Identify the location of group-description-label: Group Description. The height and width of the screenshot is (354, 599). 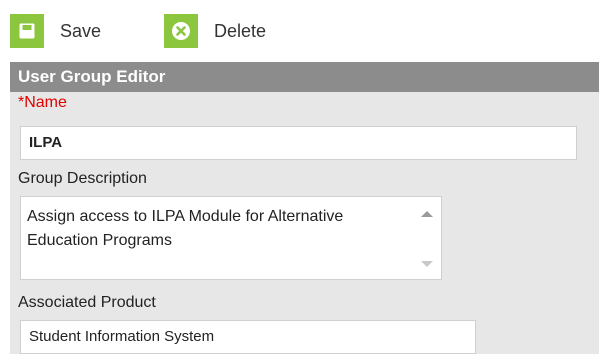
(82, 178).